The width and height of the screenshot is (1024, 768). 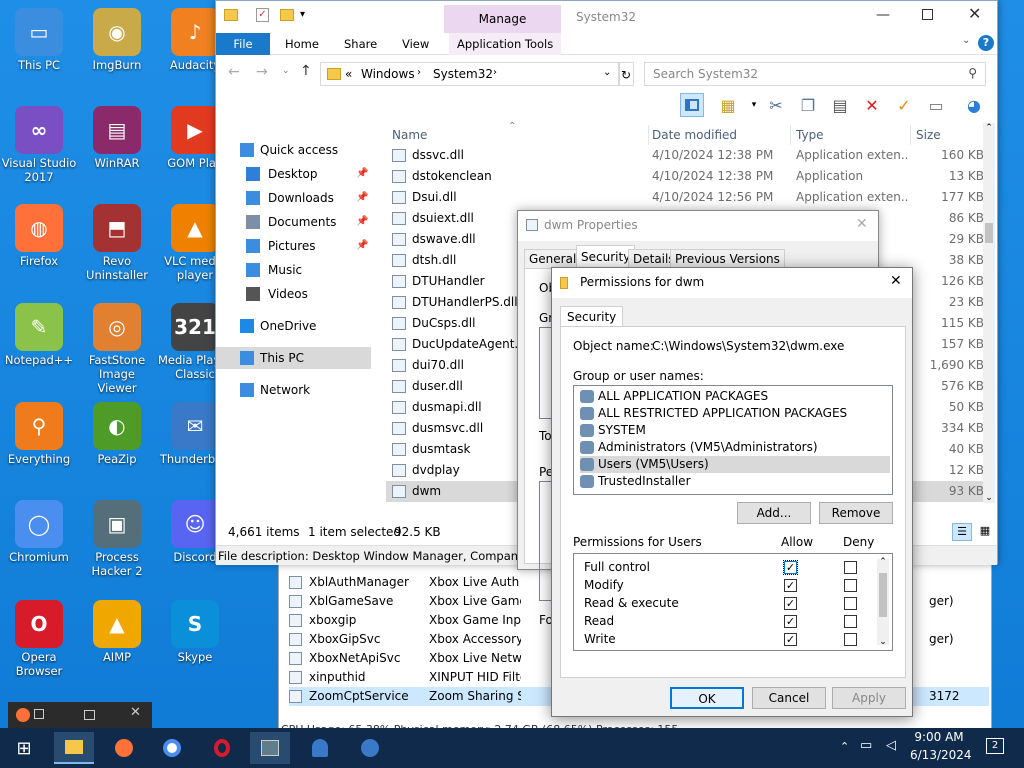 What do you see at coordinates (989, 313) in the screenshot?
I see `vertical-scrollbar: ⌃ ⌄` at bounding box center [989, 313].